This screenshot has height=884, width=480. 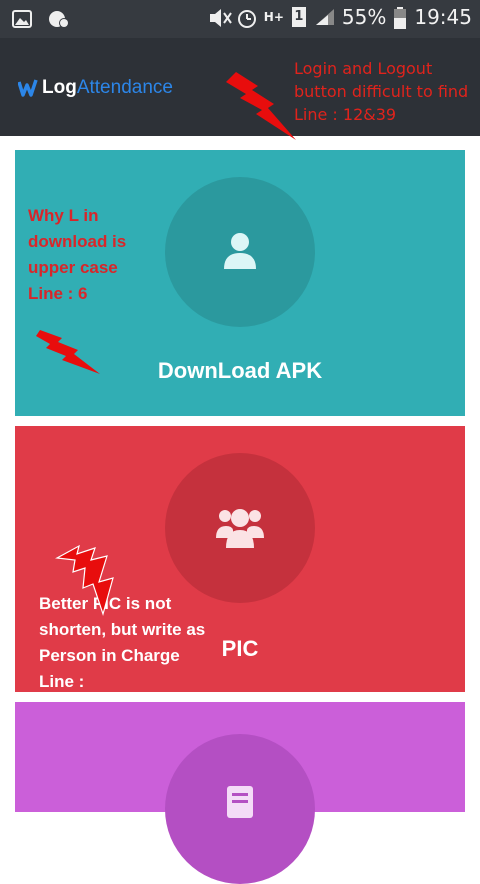 What do you see at coordinates (400, 18) in the screenshot?
I see `battery-icon` at bounding box center [400, 18].